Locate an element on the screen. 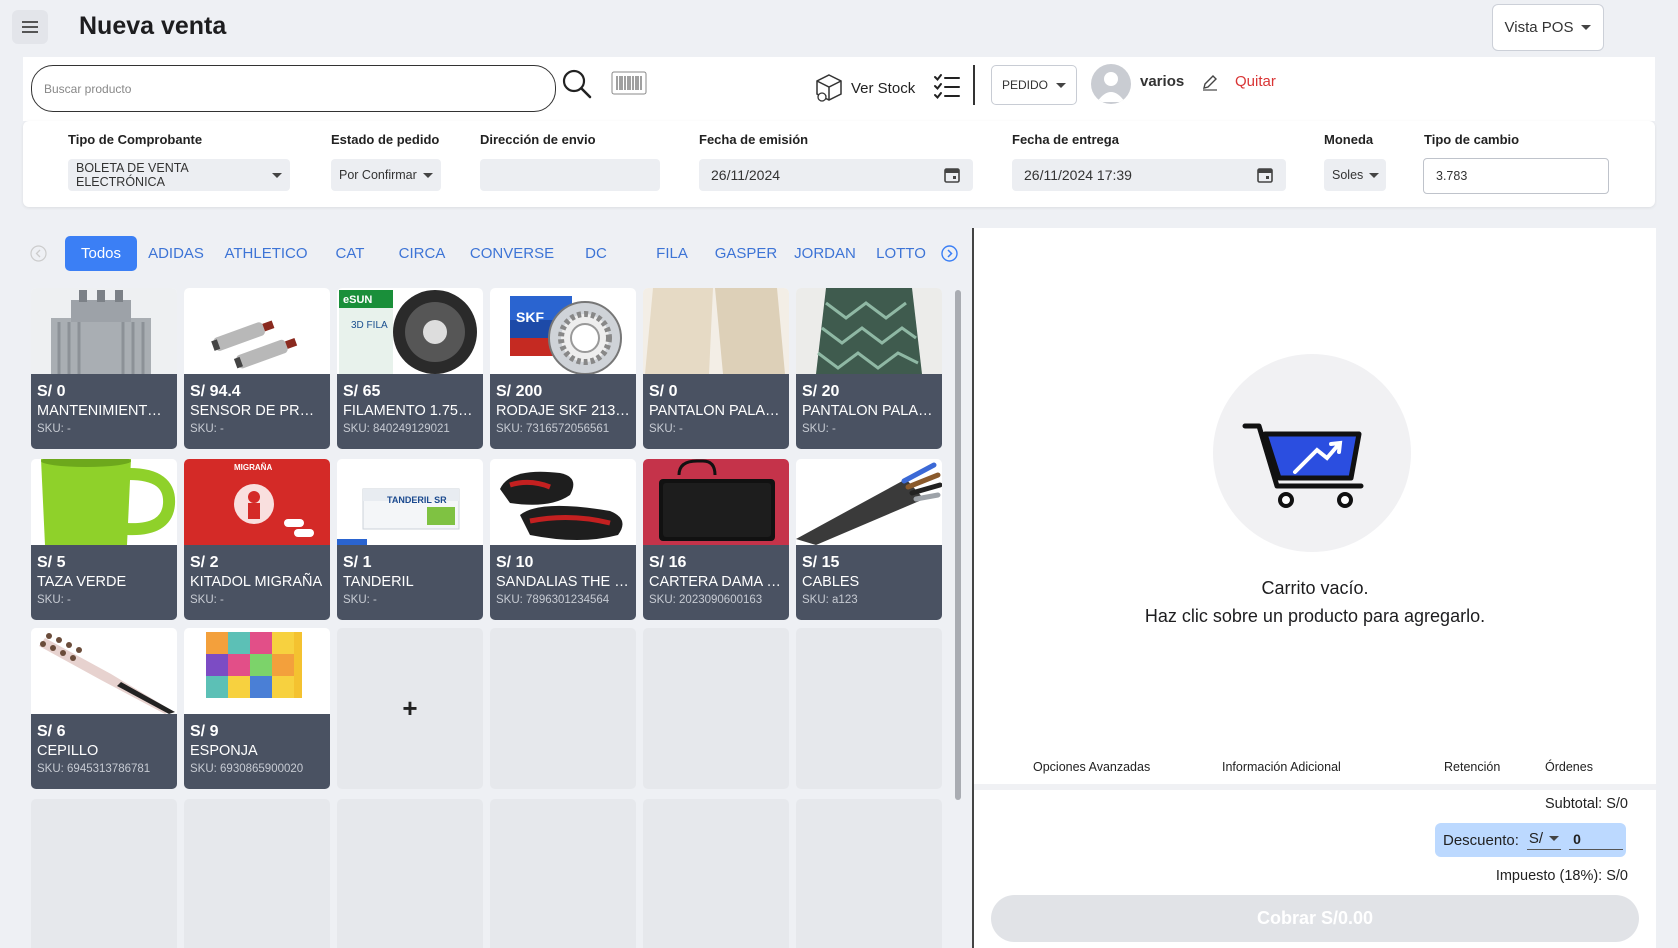  tipo-comprobante-label: Tipo de Comprobante is located at coordinates (135, 139).